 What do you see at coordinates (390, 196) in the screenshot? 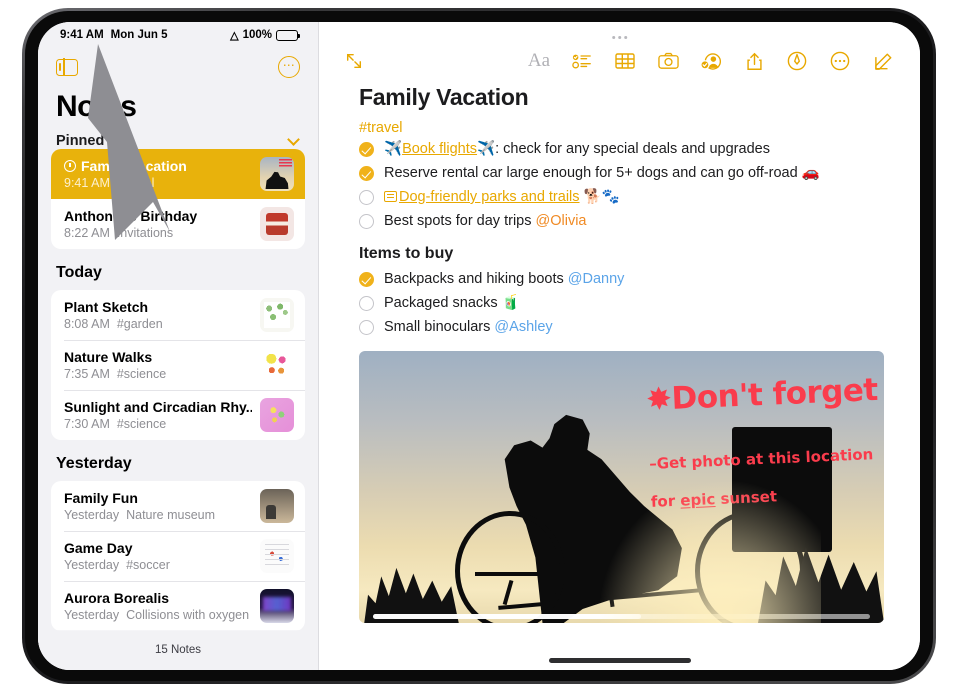
I see `note-link-icon` at bounding box center [390, 196].